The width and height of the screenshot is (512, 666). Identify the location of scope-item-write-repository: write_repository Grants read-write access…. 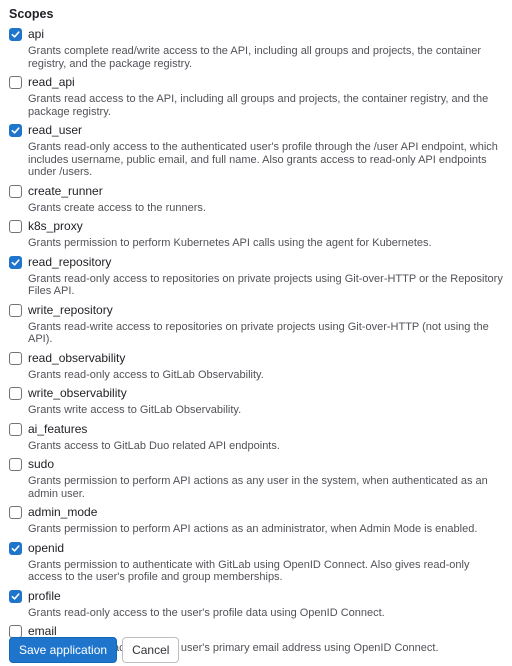
(256, 324).